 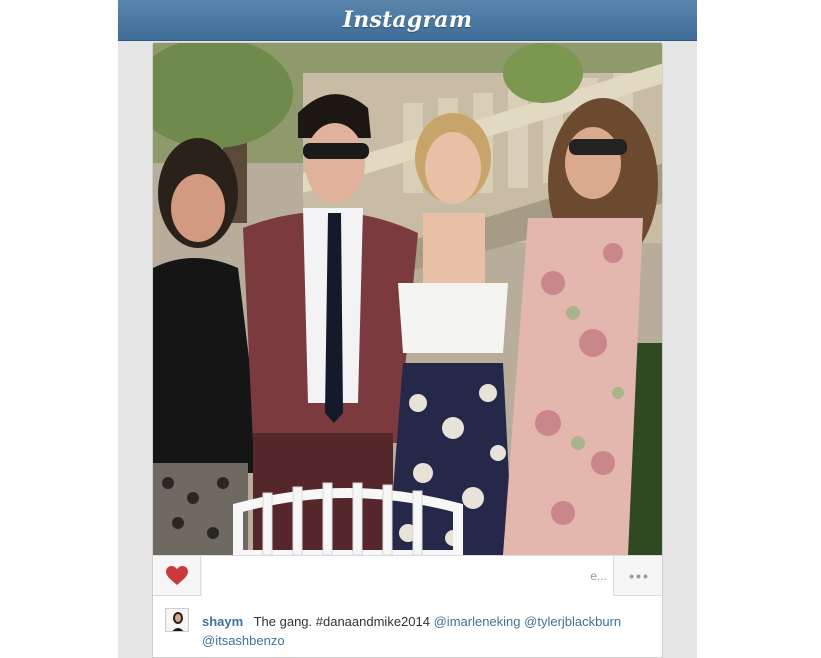 I want to click on avatar-image, so click(x=177, y=620).